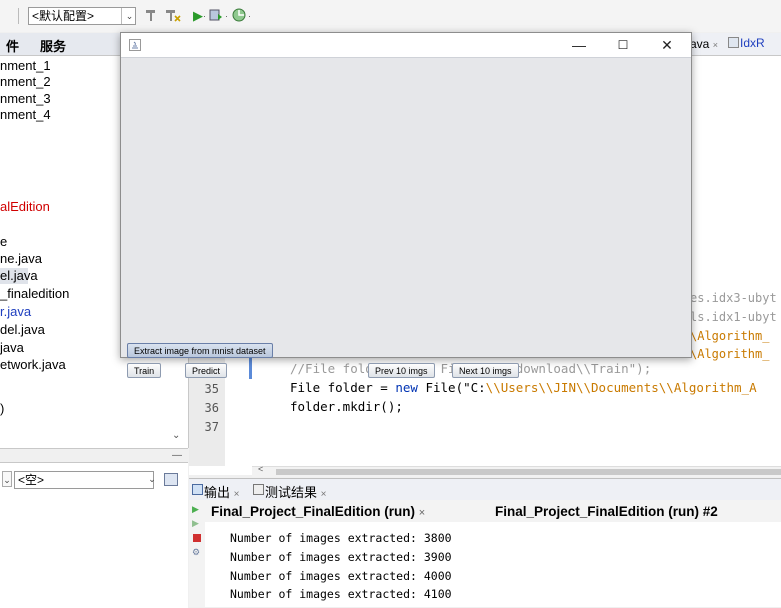  What do you see at coordinates (485, 370) in the screenshot?
I see `next-images-button: Next 10 imgs` at bounding box center [485, 370].